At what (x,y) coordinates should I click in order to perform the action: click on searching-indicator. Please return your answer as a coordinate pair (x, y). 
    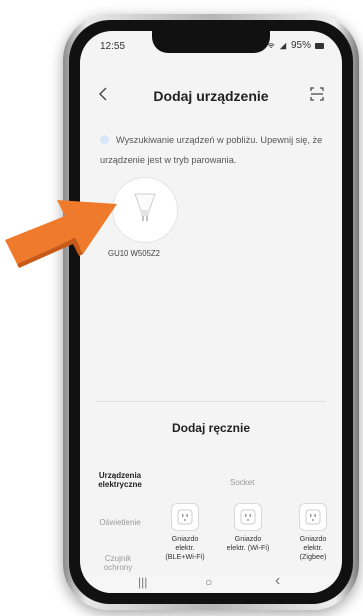
    Looking at the image, I should click on (104, 139).